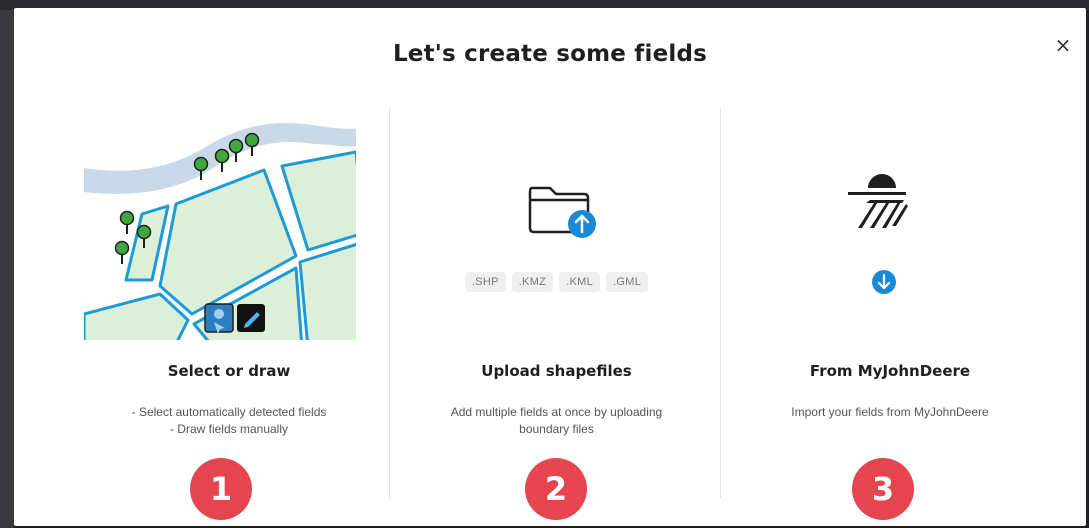  I want to click on option-description: Import your fields from MyJohnDeere, so click(890, 412).